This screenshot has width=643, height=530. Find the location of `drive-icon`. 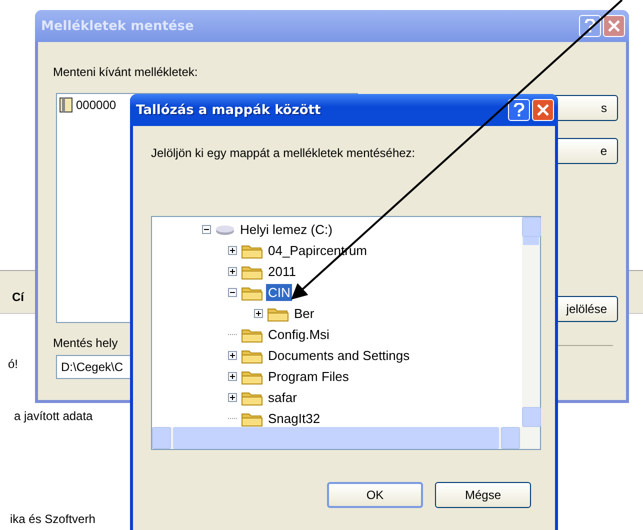

drive-icon is located at coordinates (225, 229).